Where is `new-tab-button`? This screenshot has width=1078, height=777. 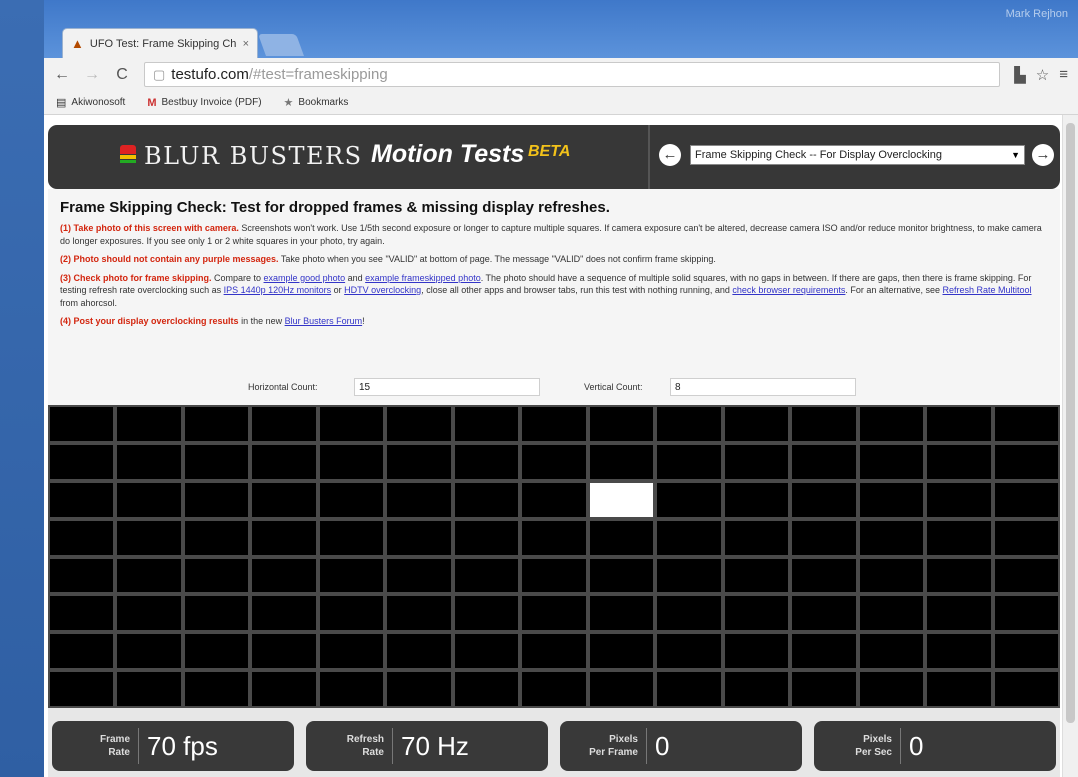
new-tab-button is located at coordinates (281, 45).